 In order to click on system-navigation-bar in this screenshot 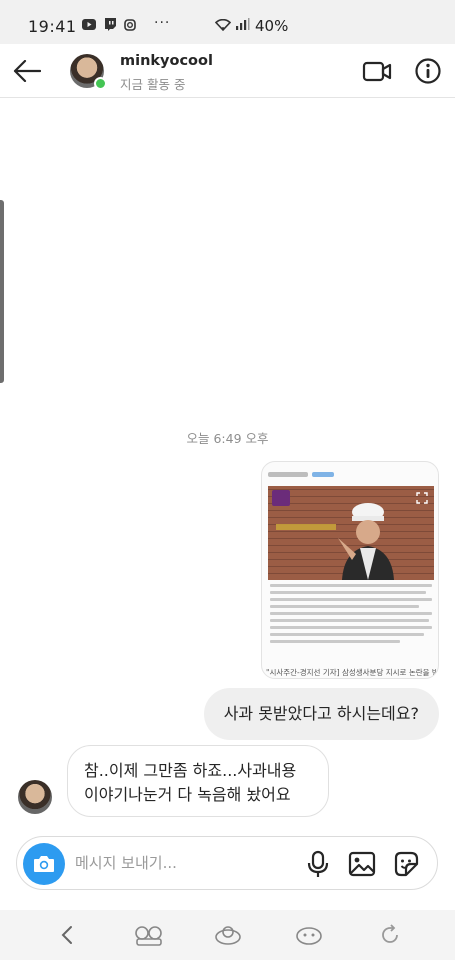, I will do `click(227, 935)`.